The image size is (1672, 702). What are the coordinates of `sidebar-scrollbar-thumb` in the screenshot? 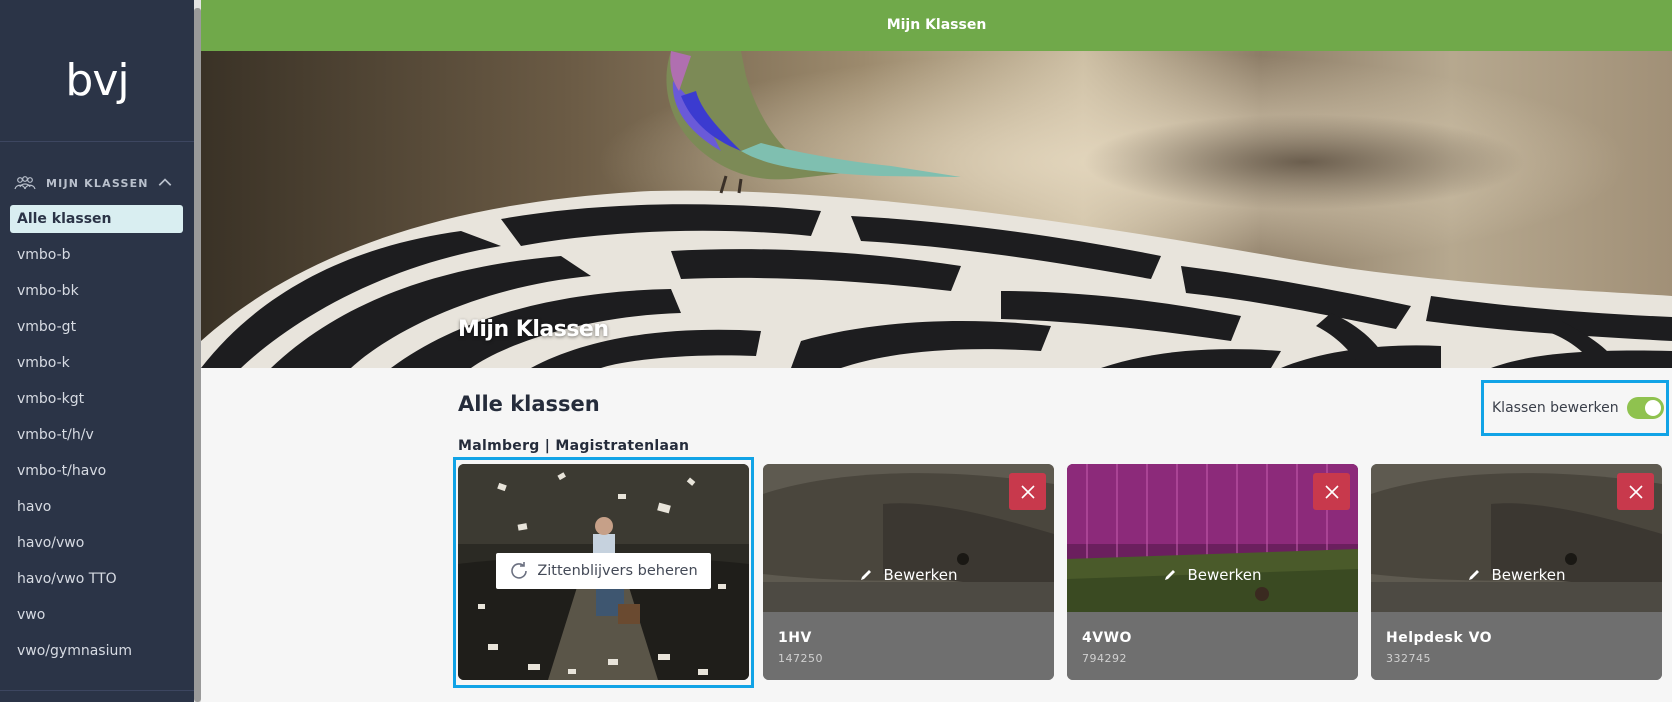 It's located at (197, 355).